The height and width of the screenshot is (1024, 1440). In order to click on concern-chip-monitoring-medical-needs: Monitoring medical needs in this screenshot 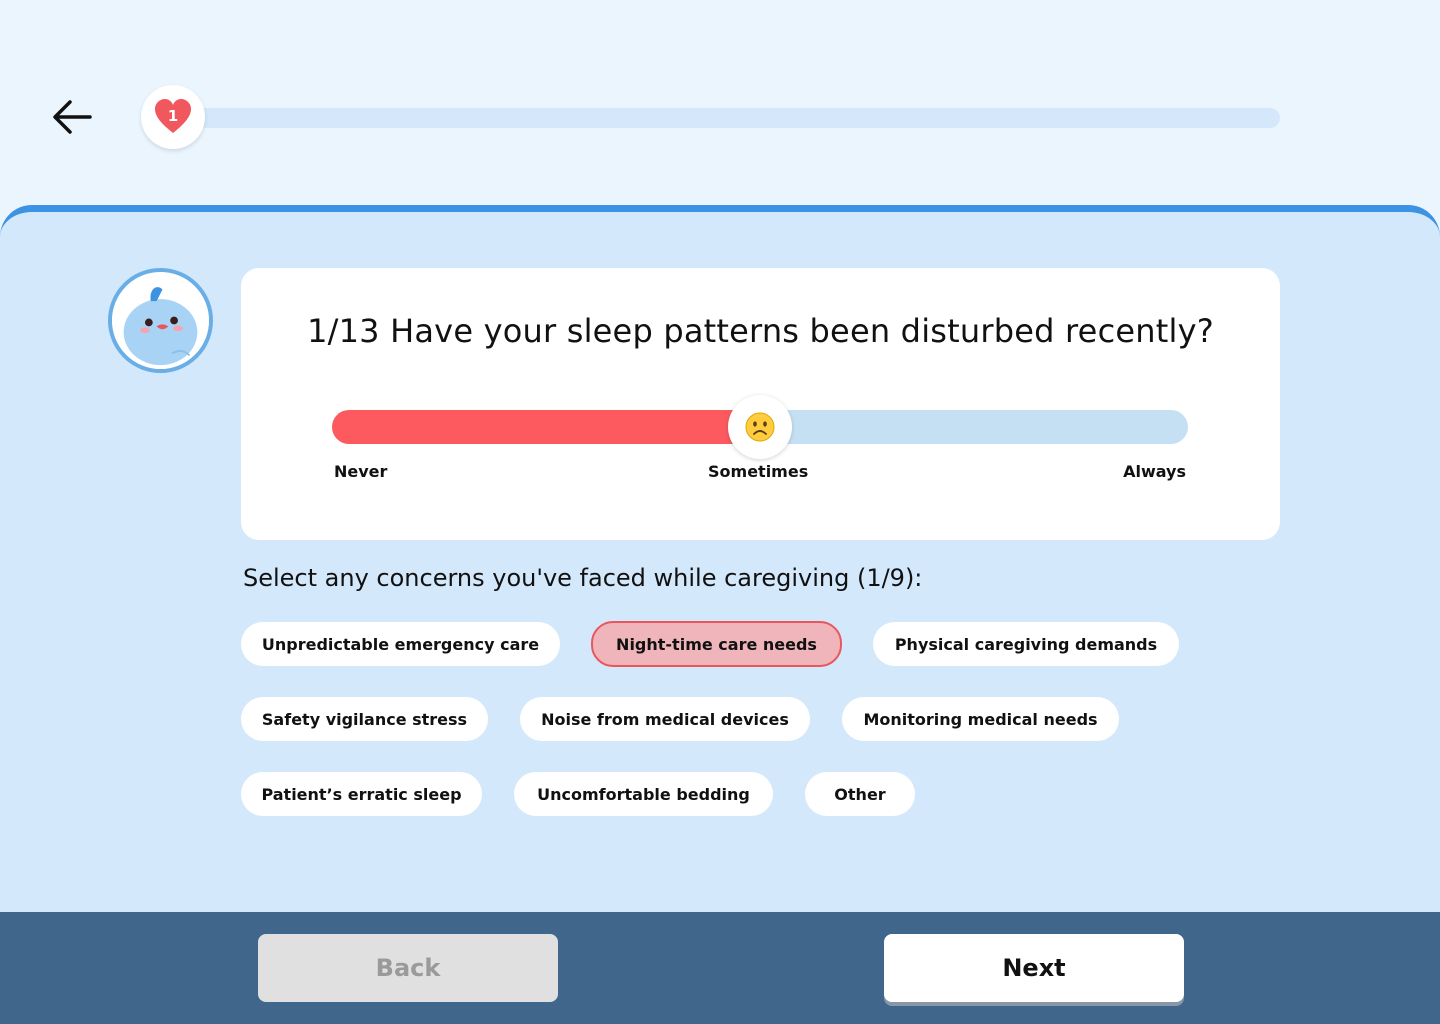, I will do `click(980, 719)`.